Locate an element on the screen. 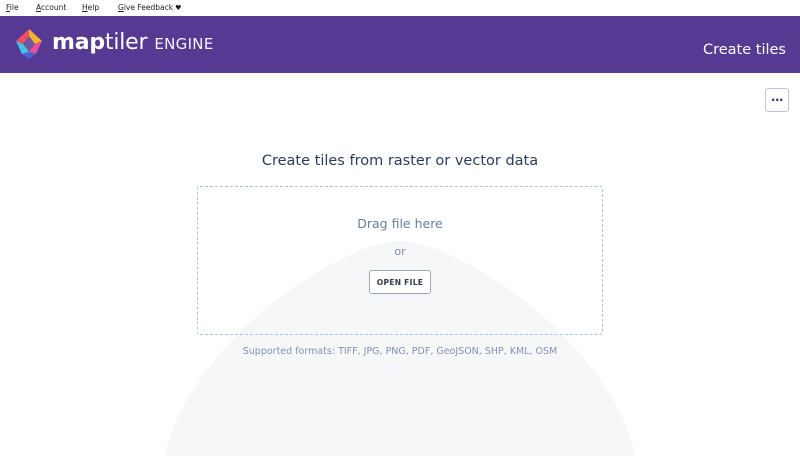 The image size is (800, 456). or-separator: or is located at coordinates (400, 251).